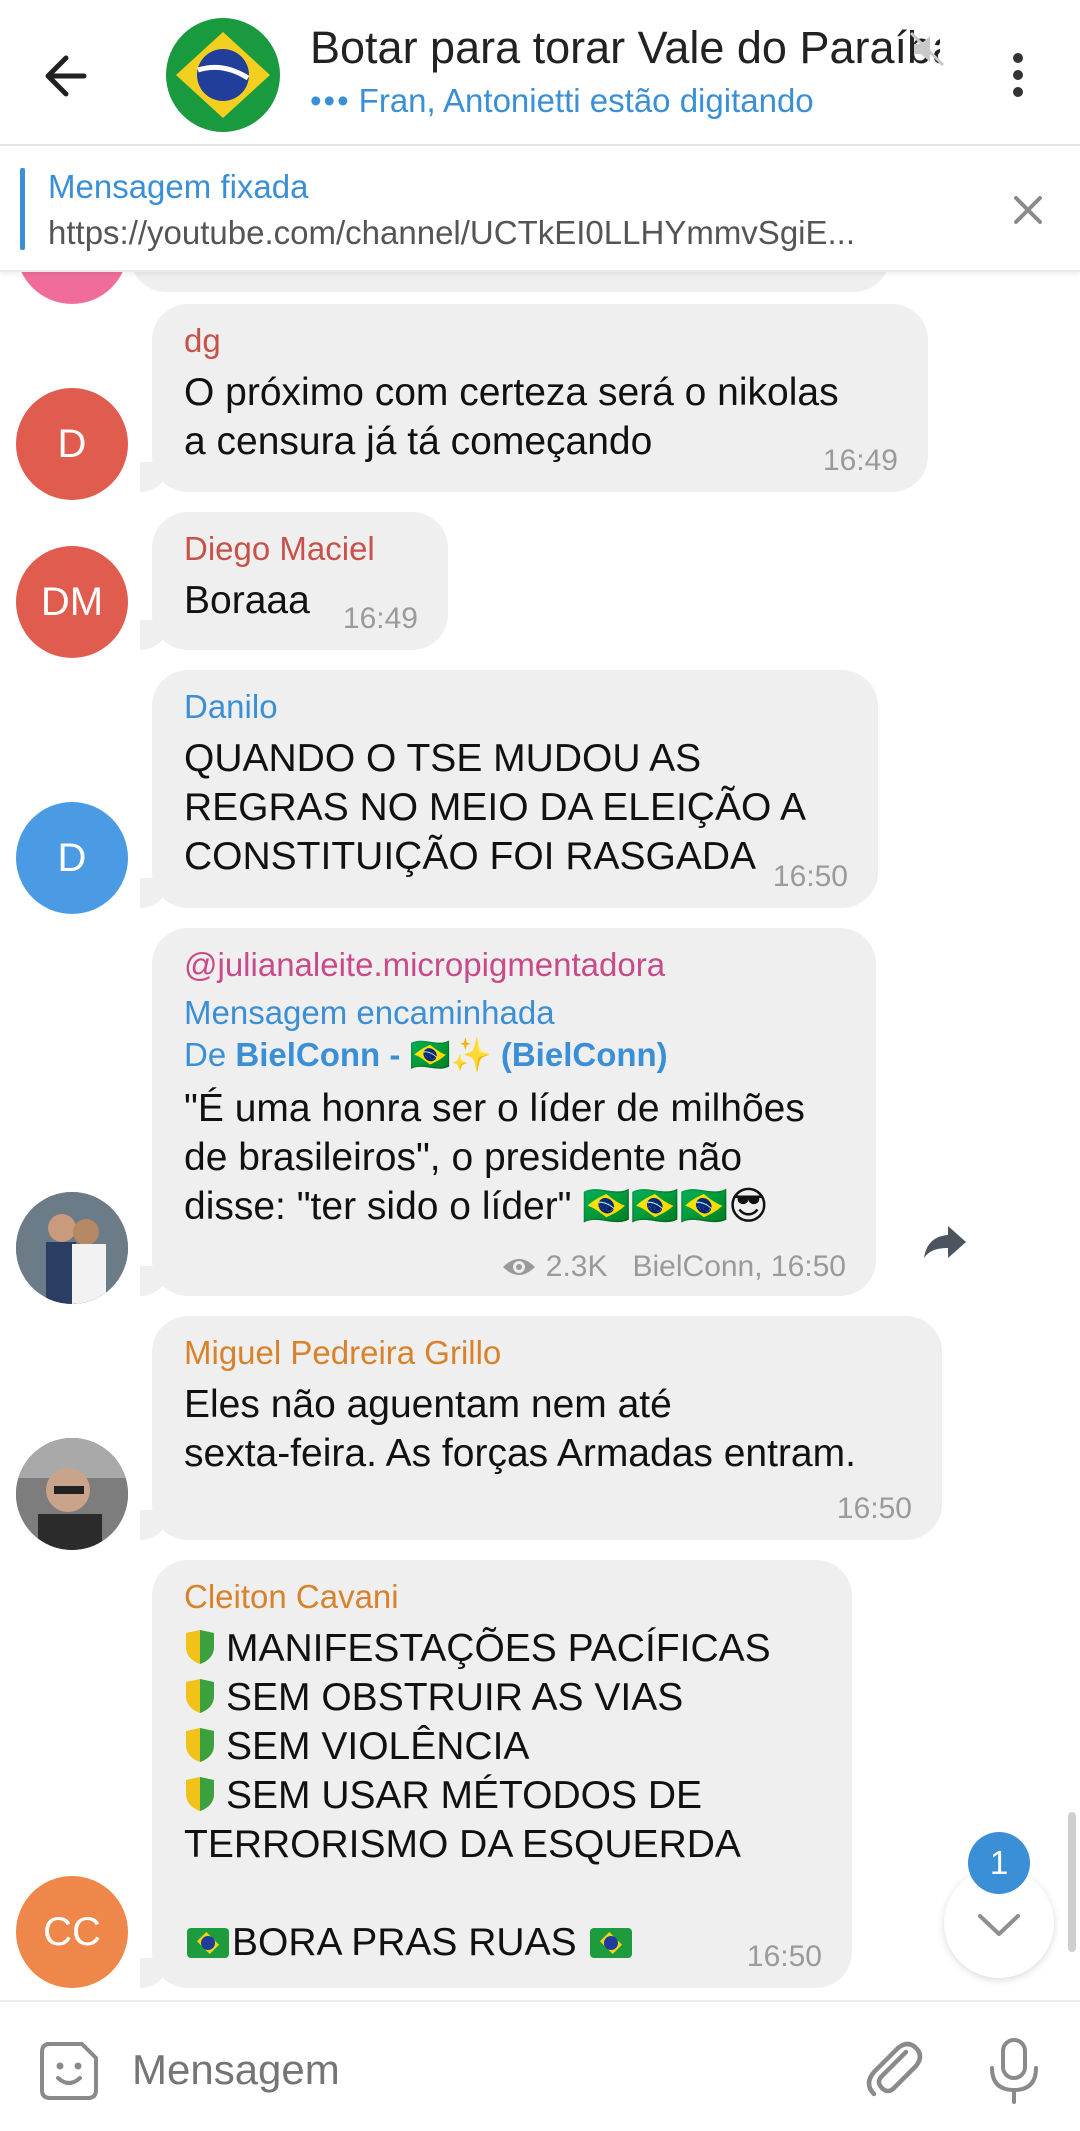  I want to click on sender-name: dg, so click(540, 341).